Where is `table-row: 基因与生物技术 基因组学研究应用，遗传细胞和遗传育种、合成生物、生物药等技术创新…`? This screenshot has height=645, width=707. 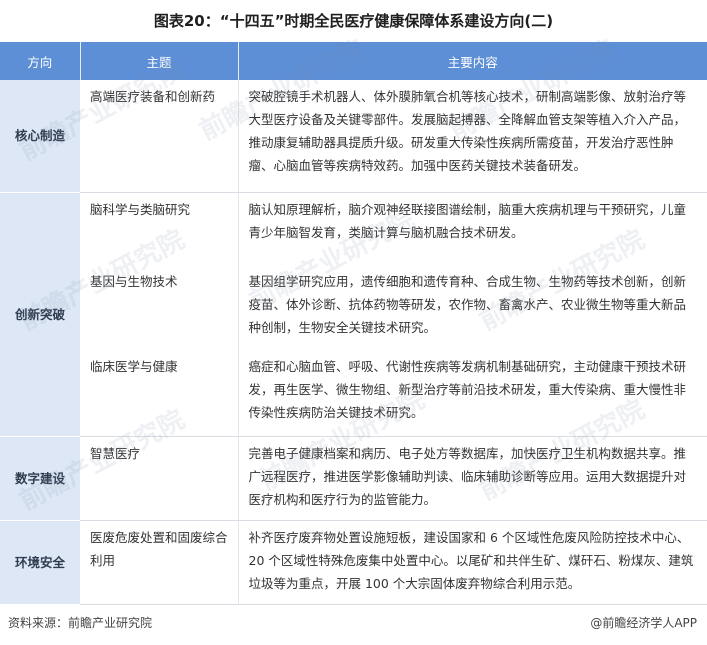 table-row: 基因与生物技术 基因组学研究应用，遗传细胞和遗传育种、合成生物、生物药等技术创新… is located at coordinates (353, 307).